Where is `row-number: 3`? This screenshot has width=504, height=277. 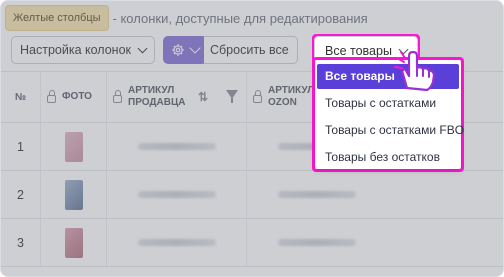 row-number: 3 is located at coordinates (20, 242).